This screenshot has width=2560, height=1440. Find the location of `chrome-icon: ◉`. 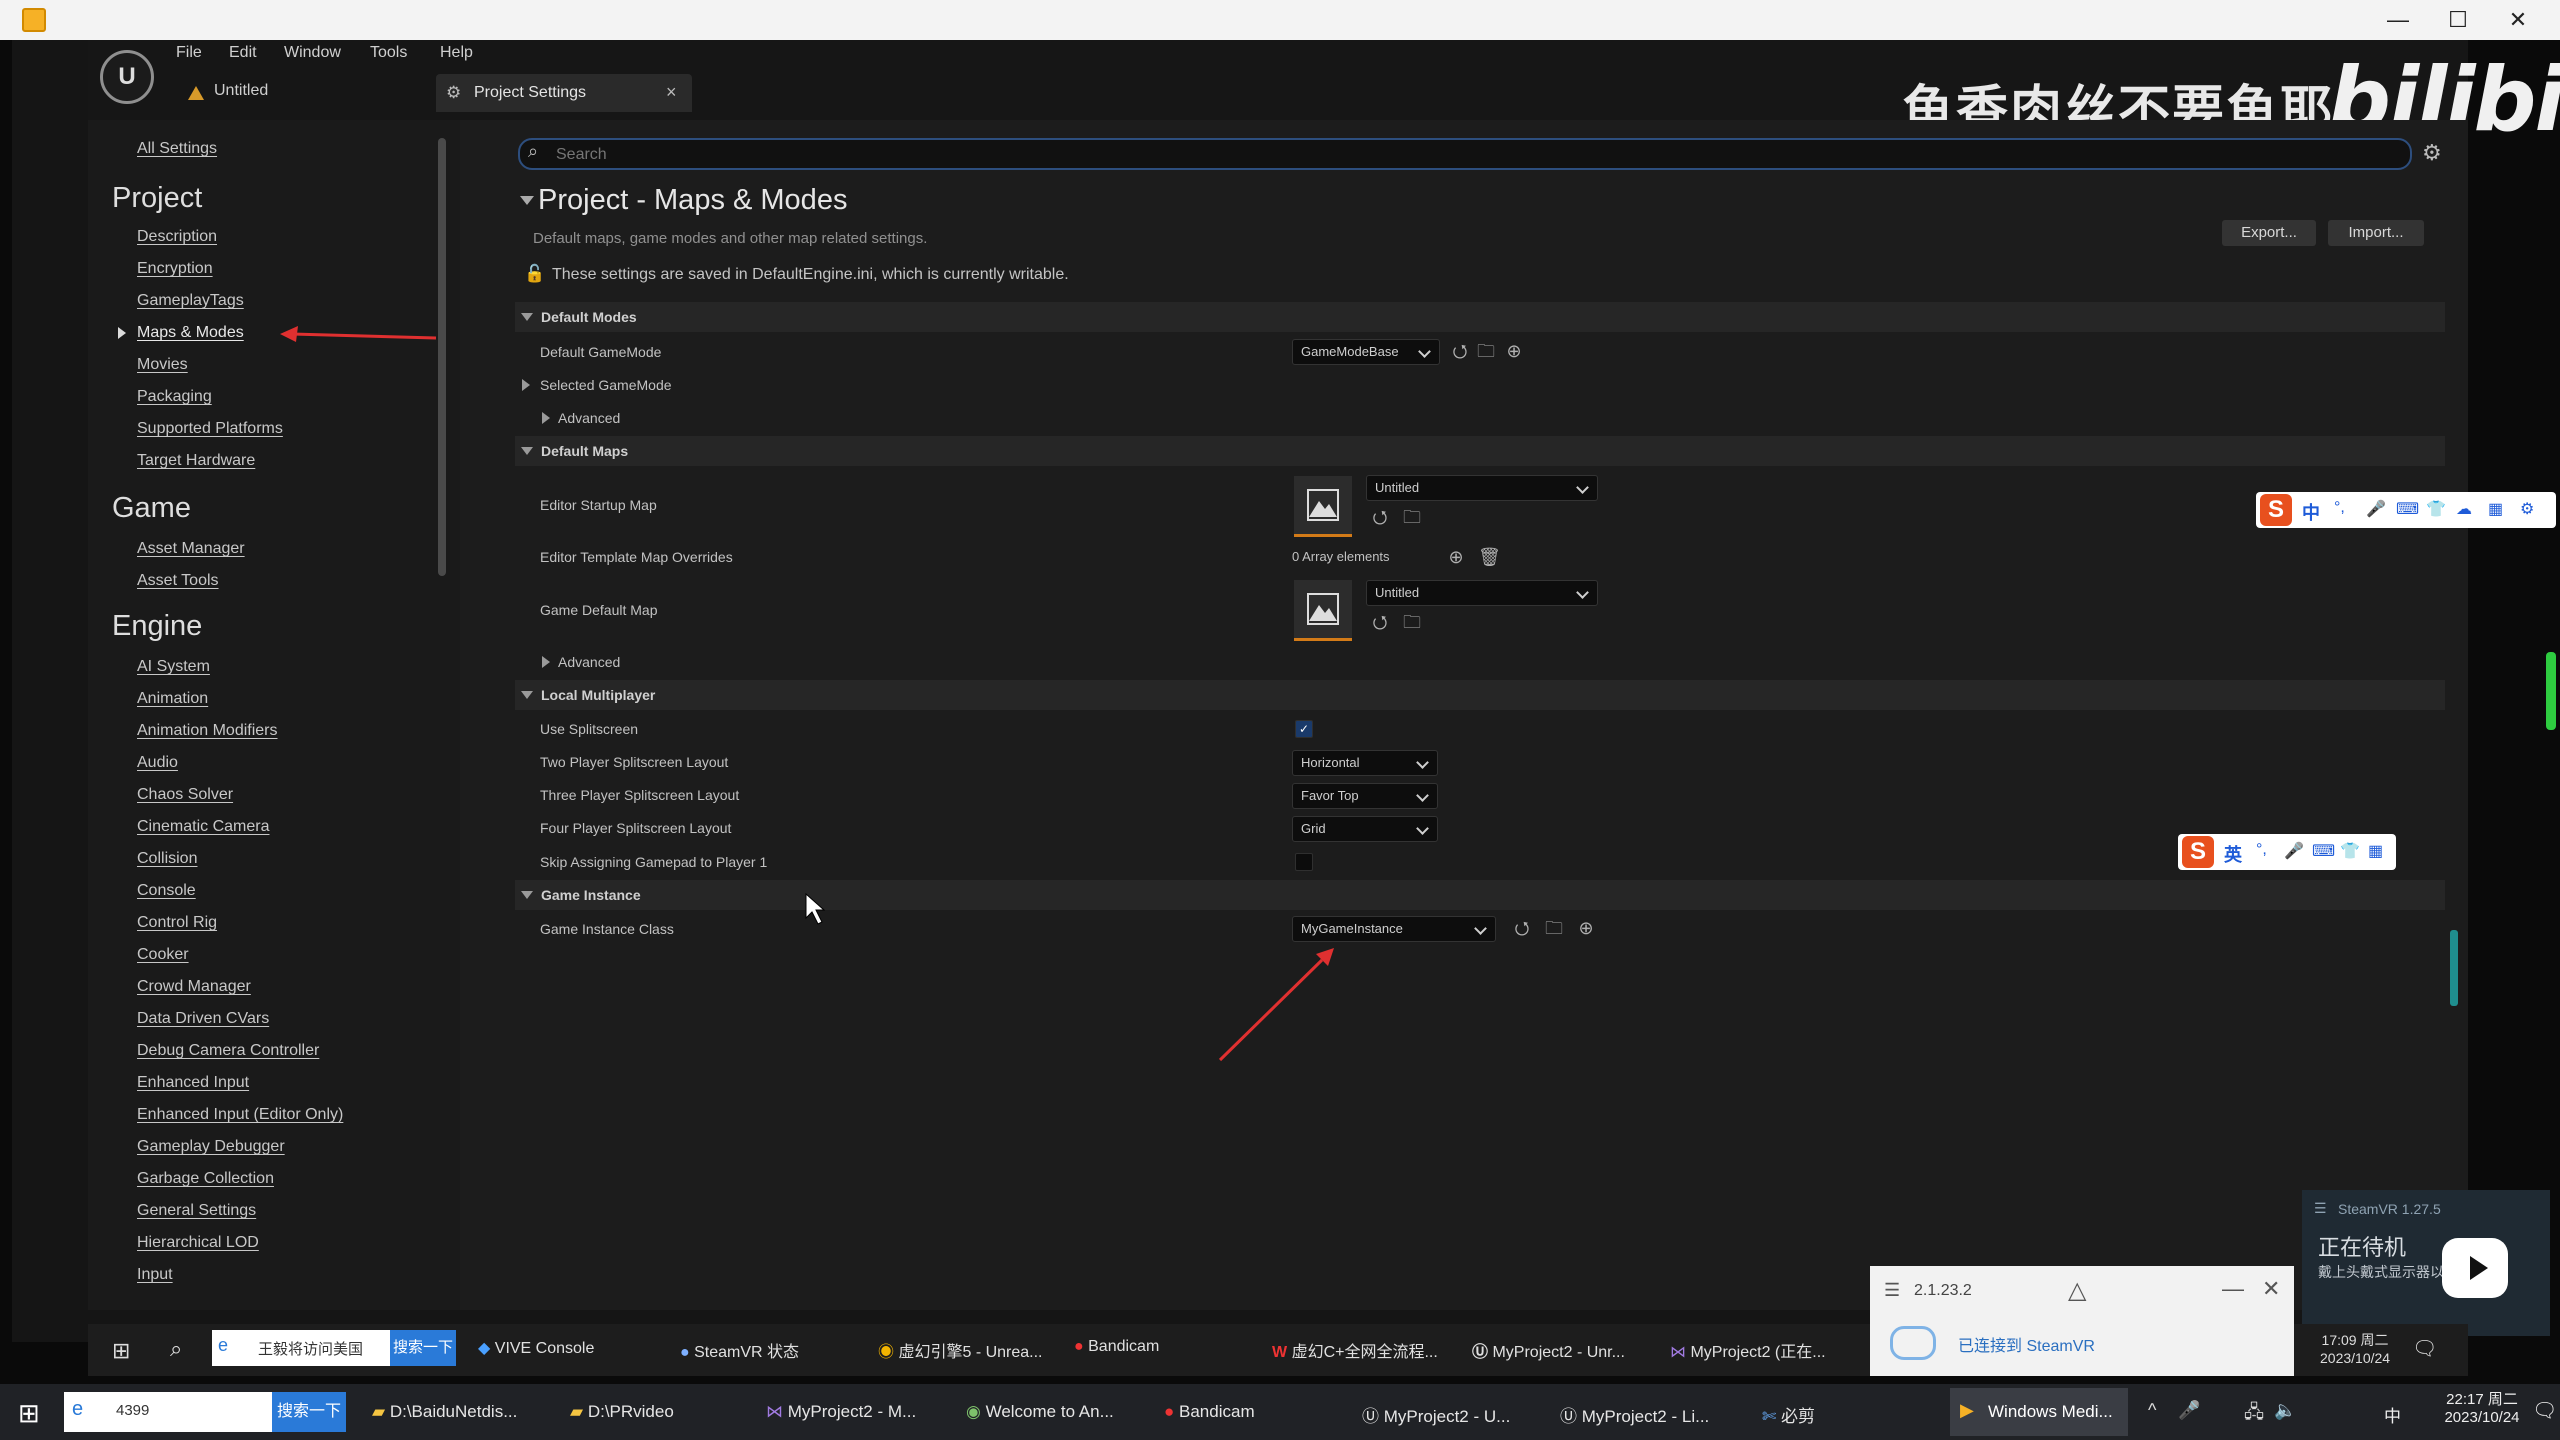

chrome-icon: ◉ is located at coordinates (886, 1352).